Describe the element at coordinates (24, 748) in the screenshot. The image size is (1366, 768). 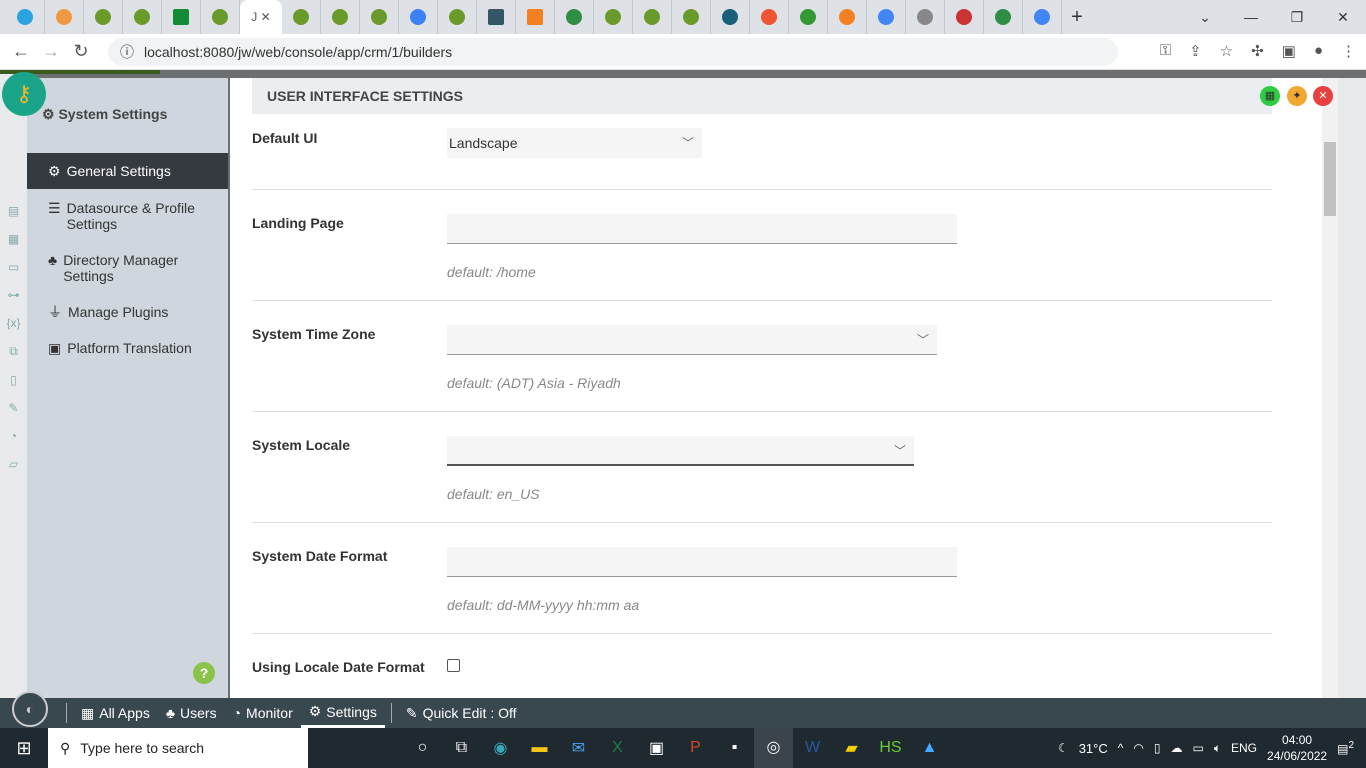
I see `windows-start-button: ⊞` at that location.